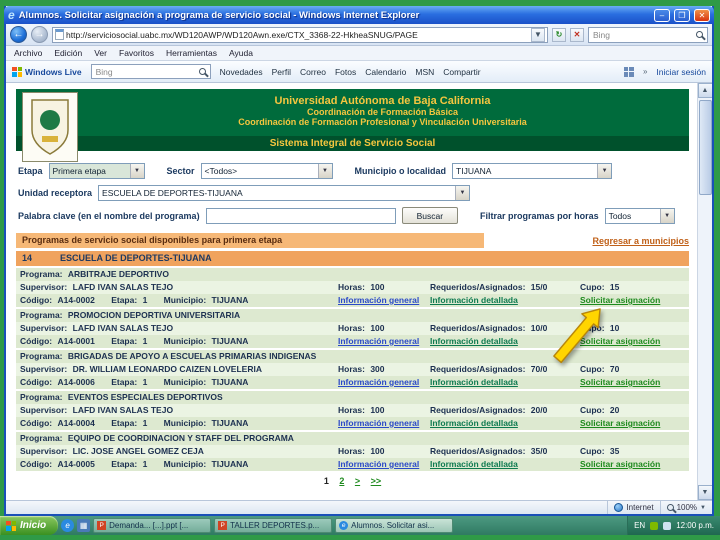 This screenshot has height=540, width=720. What do you see at coordinates (241, 53) in the screenshot?
I see `menu-ayuda: Ayuda` at bounding box center [241, 53].